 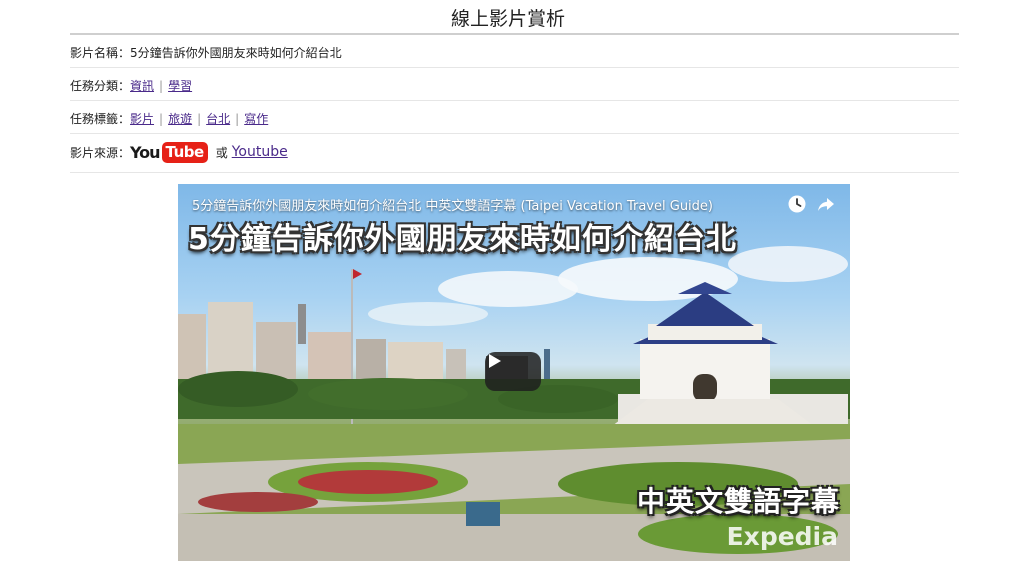 What do you see at coordinates (797, 204) in the screenshot?
I see `clock-icon` at bounding box center [797, 204].